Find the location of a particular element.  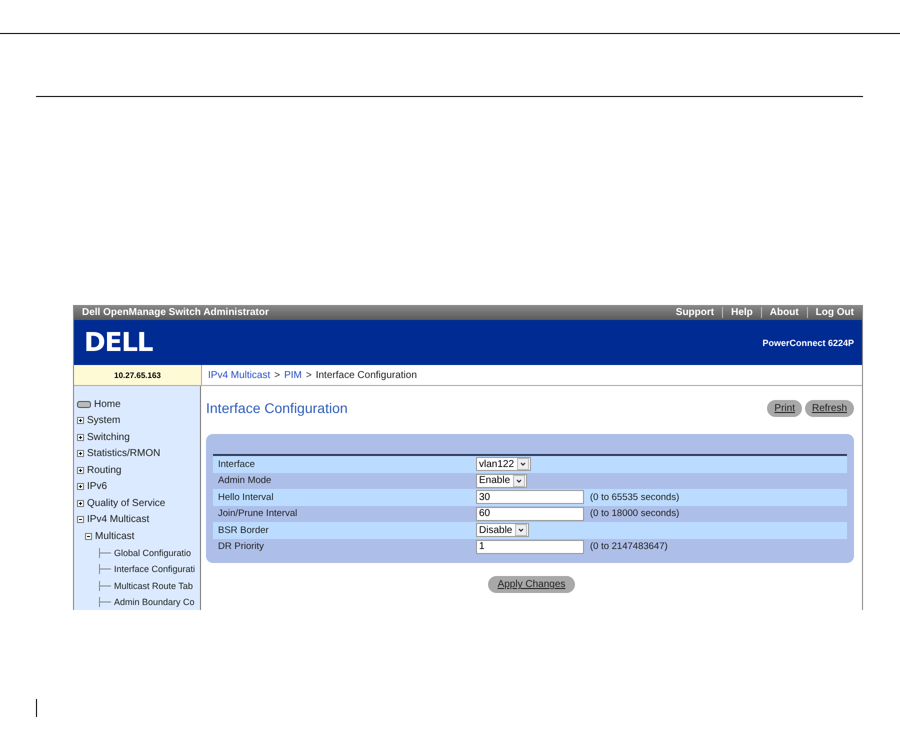

field-label: Hello Interval is located at coordinates (246, 497).